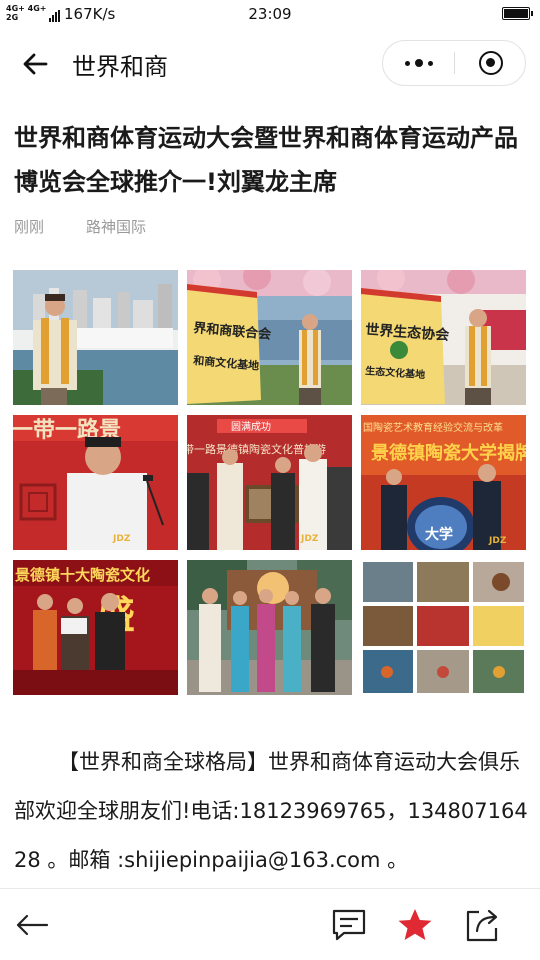  I want to click on back-button, so click(36, 64).